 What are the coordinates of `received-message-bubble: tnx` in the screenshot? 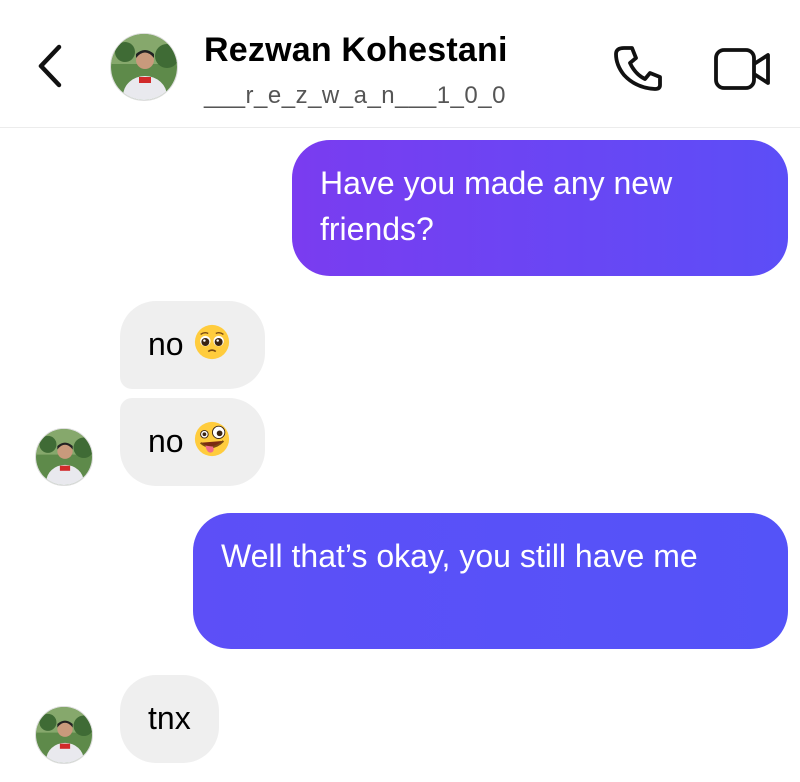 It's located at (169, 719).